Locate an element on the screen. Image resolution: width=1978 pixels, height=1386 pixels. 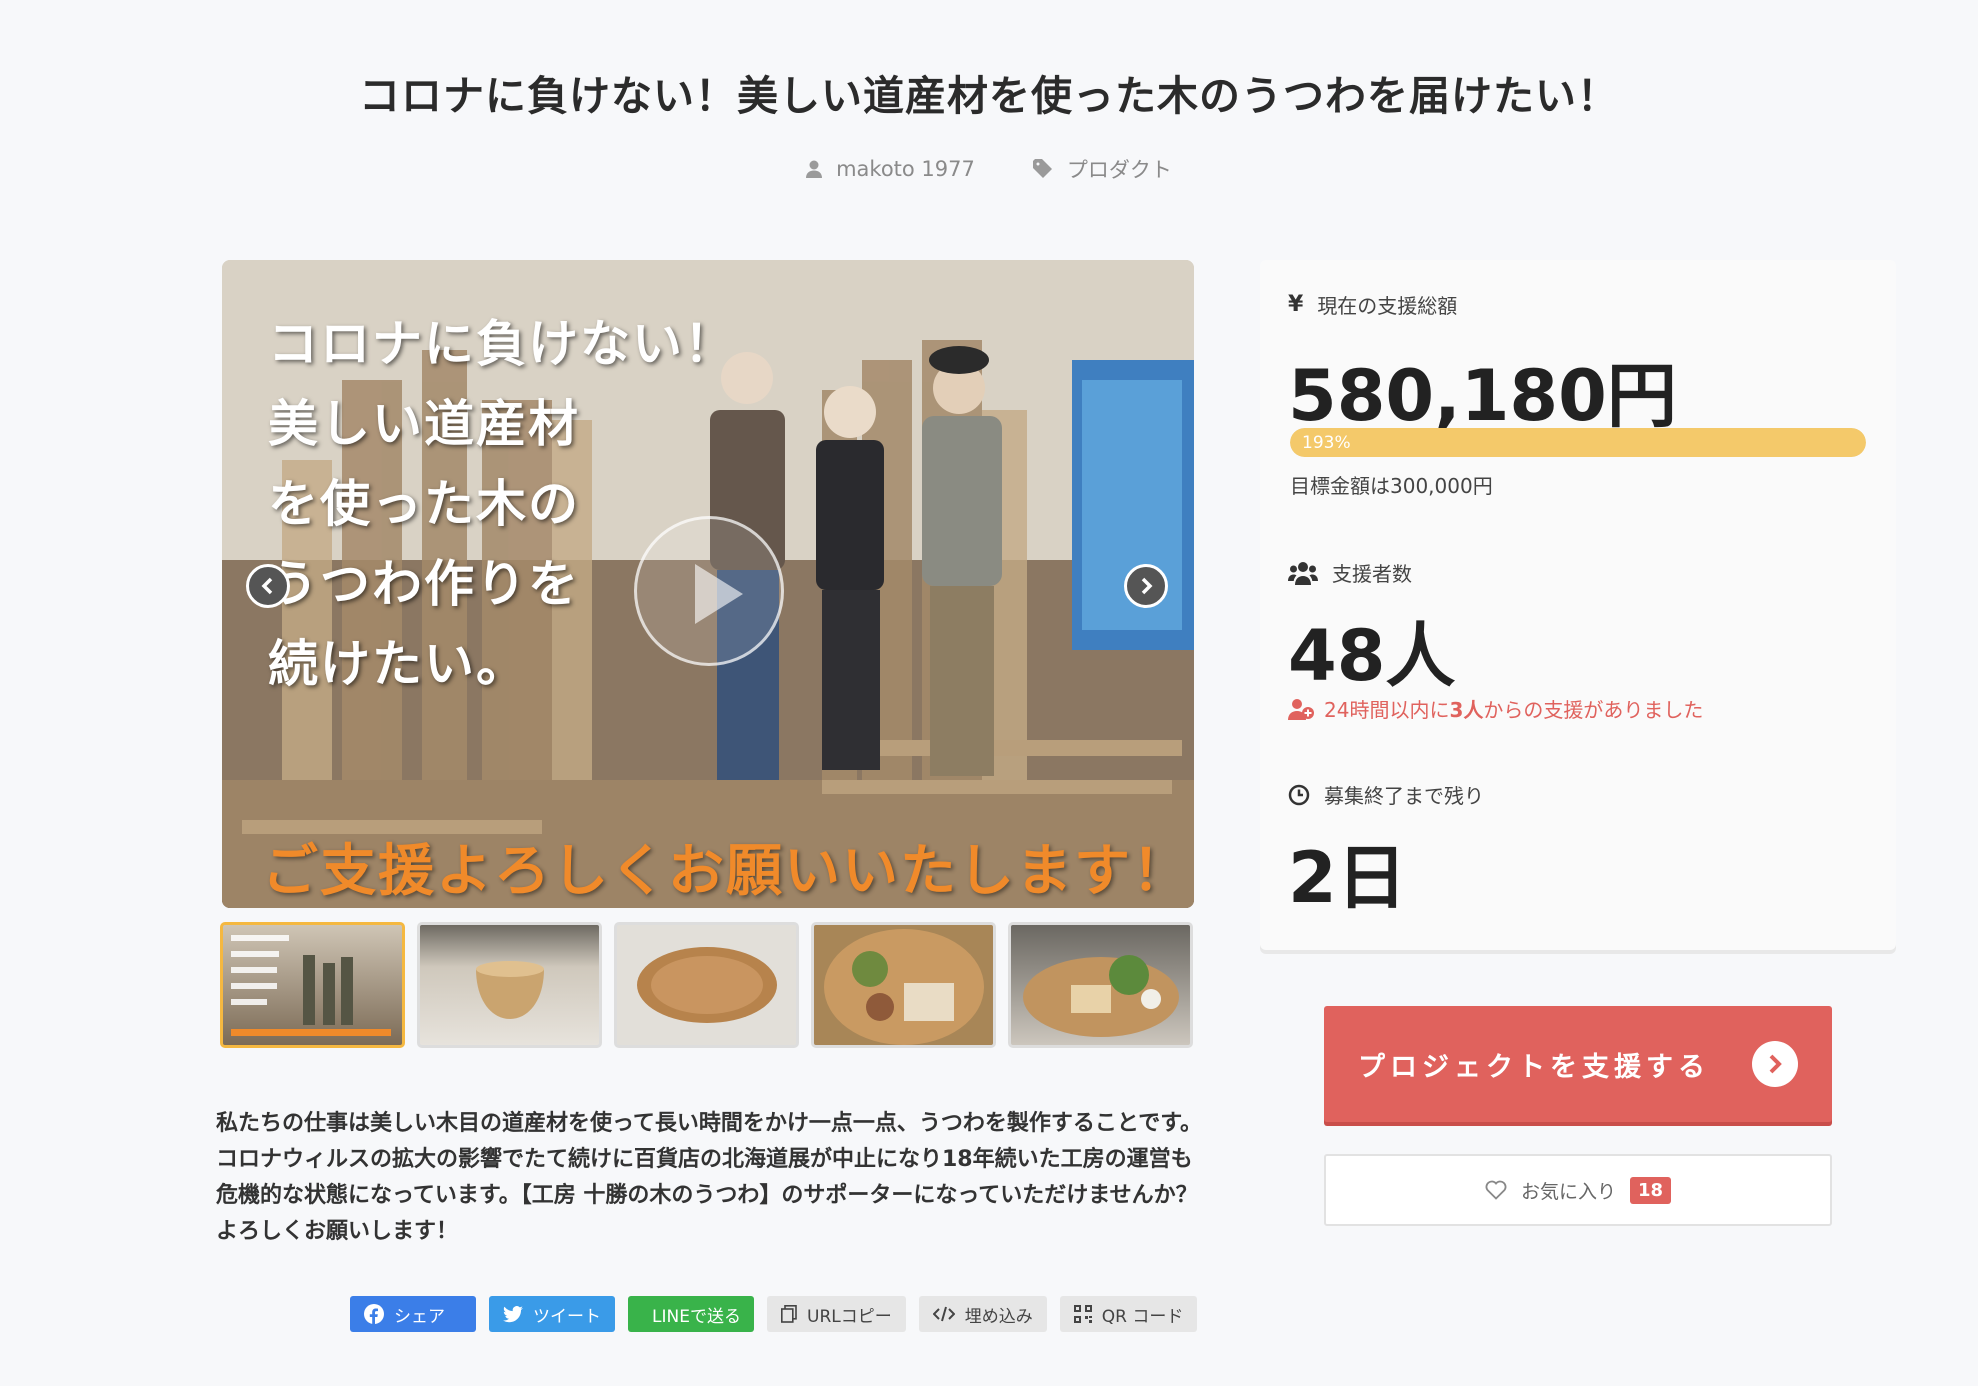
tag-icon is located at coordinates (1042, 168).